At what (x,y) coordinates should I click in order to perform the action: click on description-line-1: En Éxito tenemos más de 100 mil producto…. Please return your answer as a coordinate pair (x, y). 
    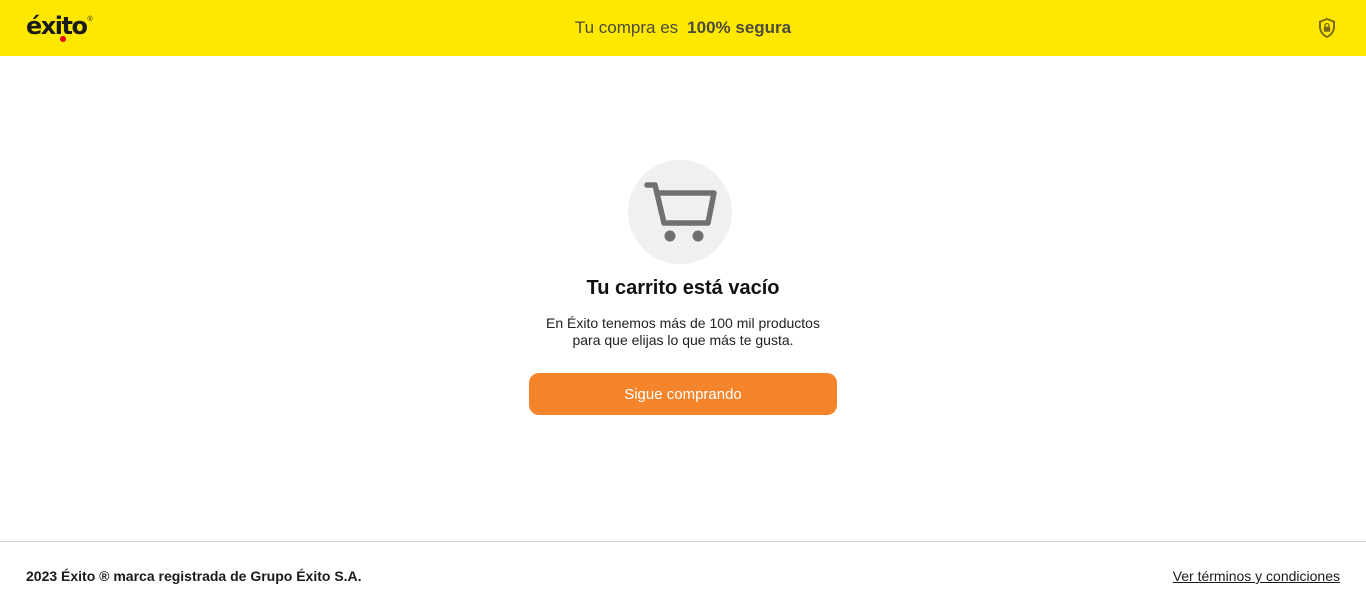
    Looking at the image, I should click on (683, 323).